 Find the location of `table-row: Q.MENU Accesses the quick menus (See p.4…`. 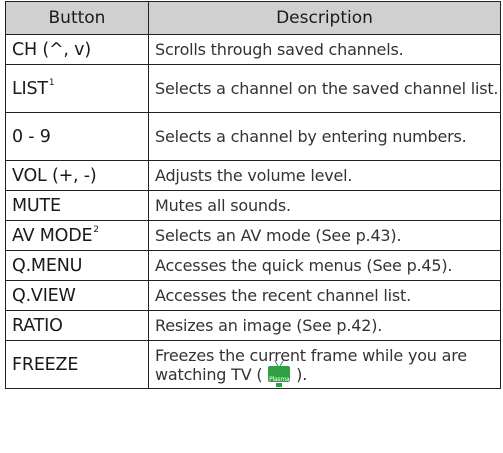

table-row: Q.MENU Accesses the quick menus (See p.4… is located at coordinates (253, 265).